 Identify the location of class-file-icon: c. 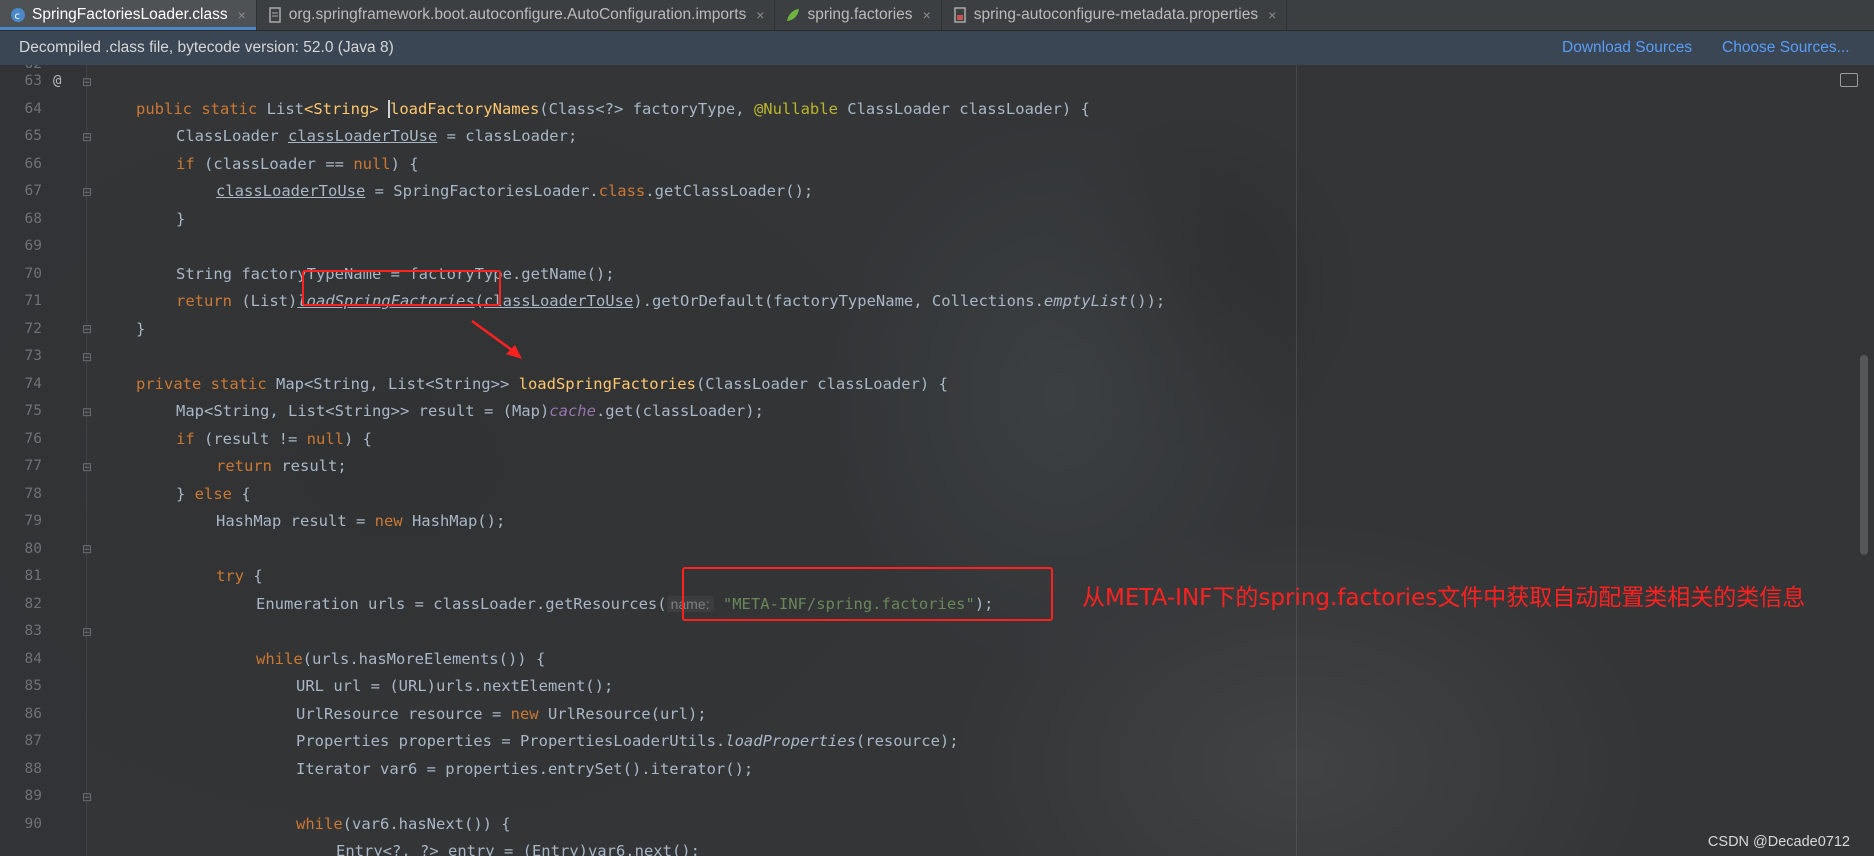
(18, 15).